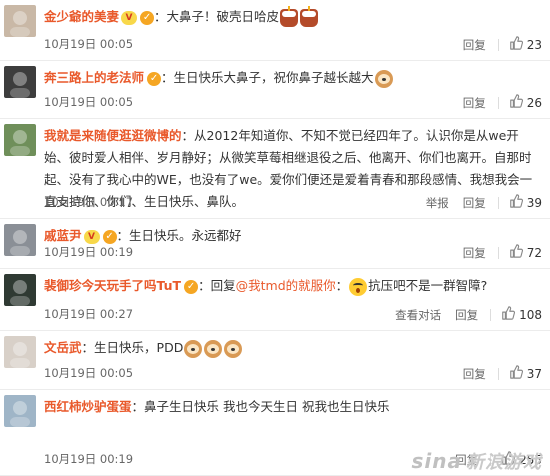 This screenshot has width=550, height=476. Describe the element at coordinates (112, 285) in the screenshot. I see `username-link: 裴御珍今天玩手了吗TuT` at that location.